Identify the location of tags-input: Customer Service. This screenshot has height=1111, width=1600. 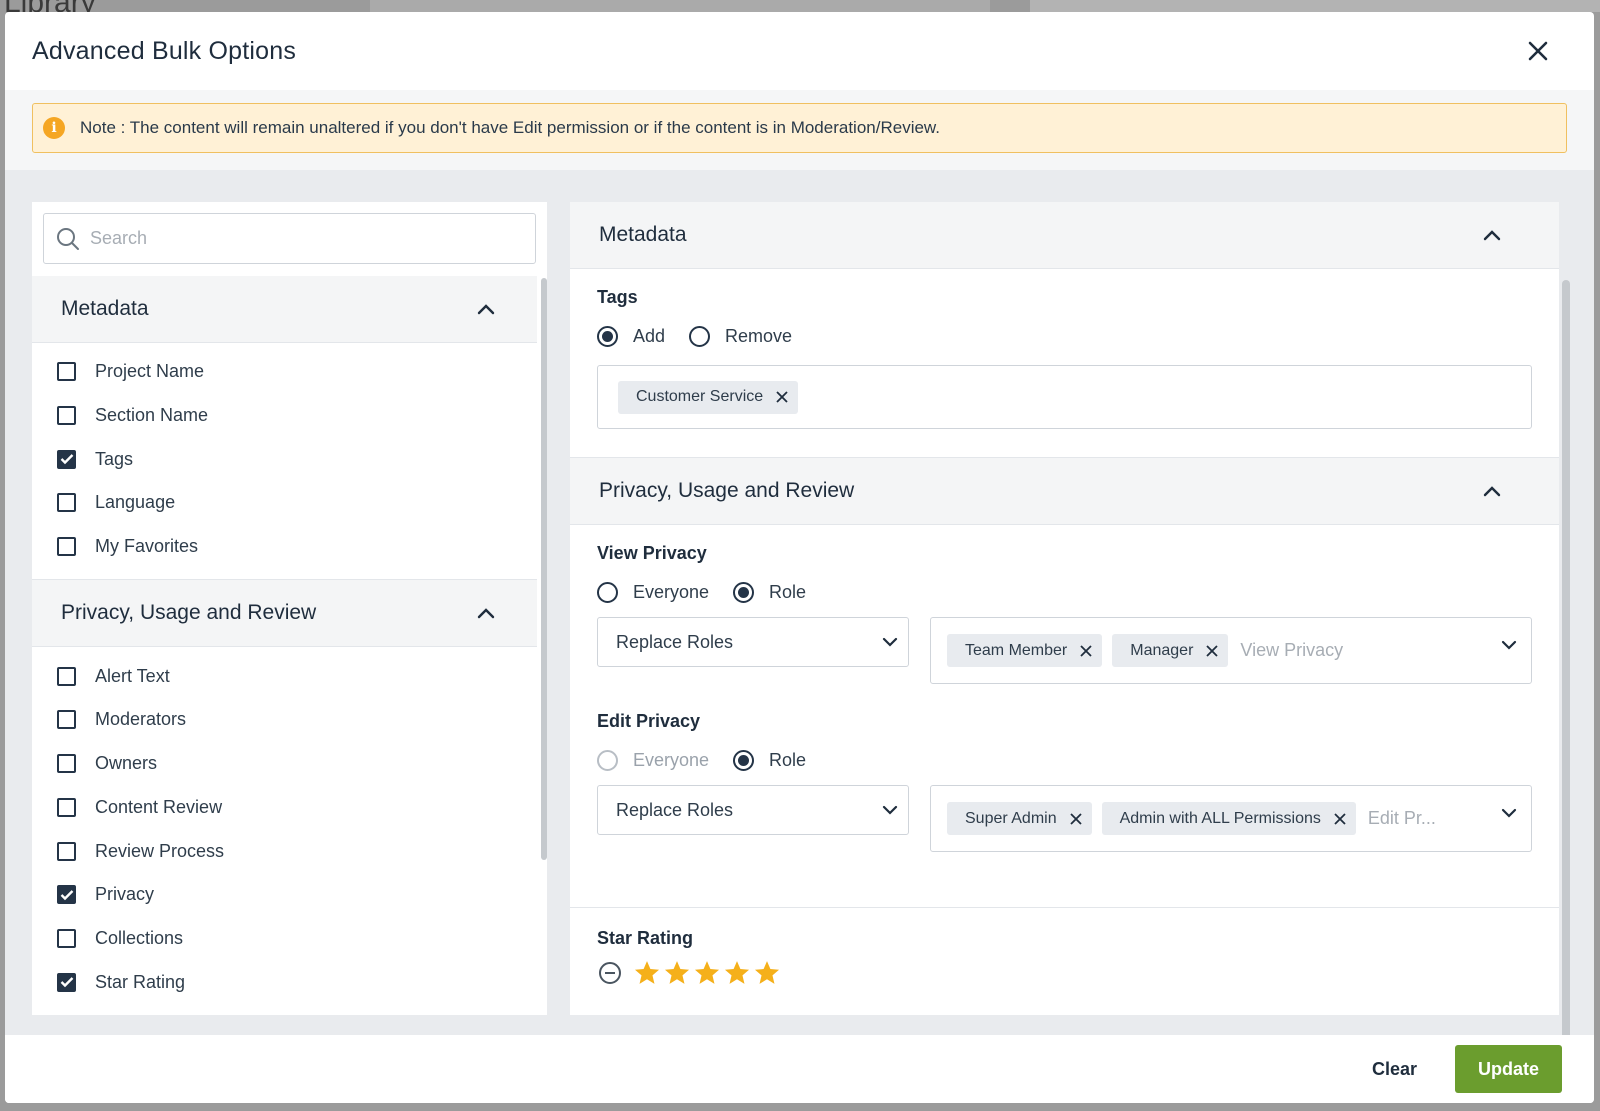
(1064, 397).